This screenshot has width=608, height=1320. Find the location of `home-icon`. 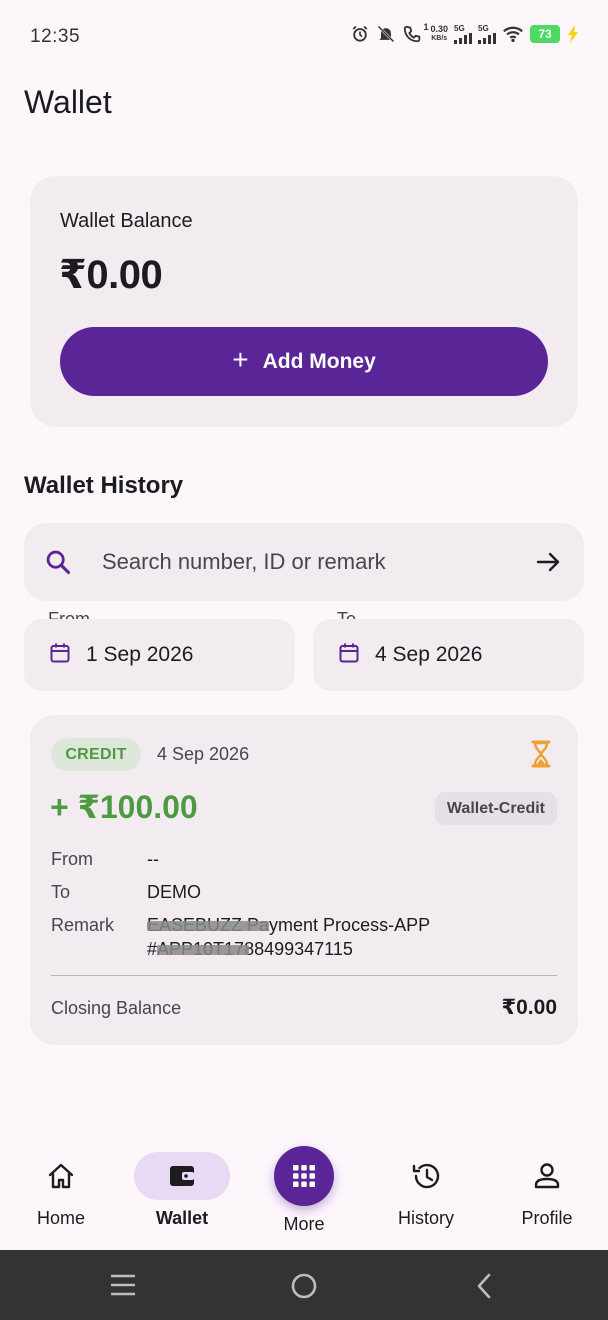

home-icon is located at coordinates (61, 1176).